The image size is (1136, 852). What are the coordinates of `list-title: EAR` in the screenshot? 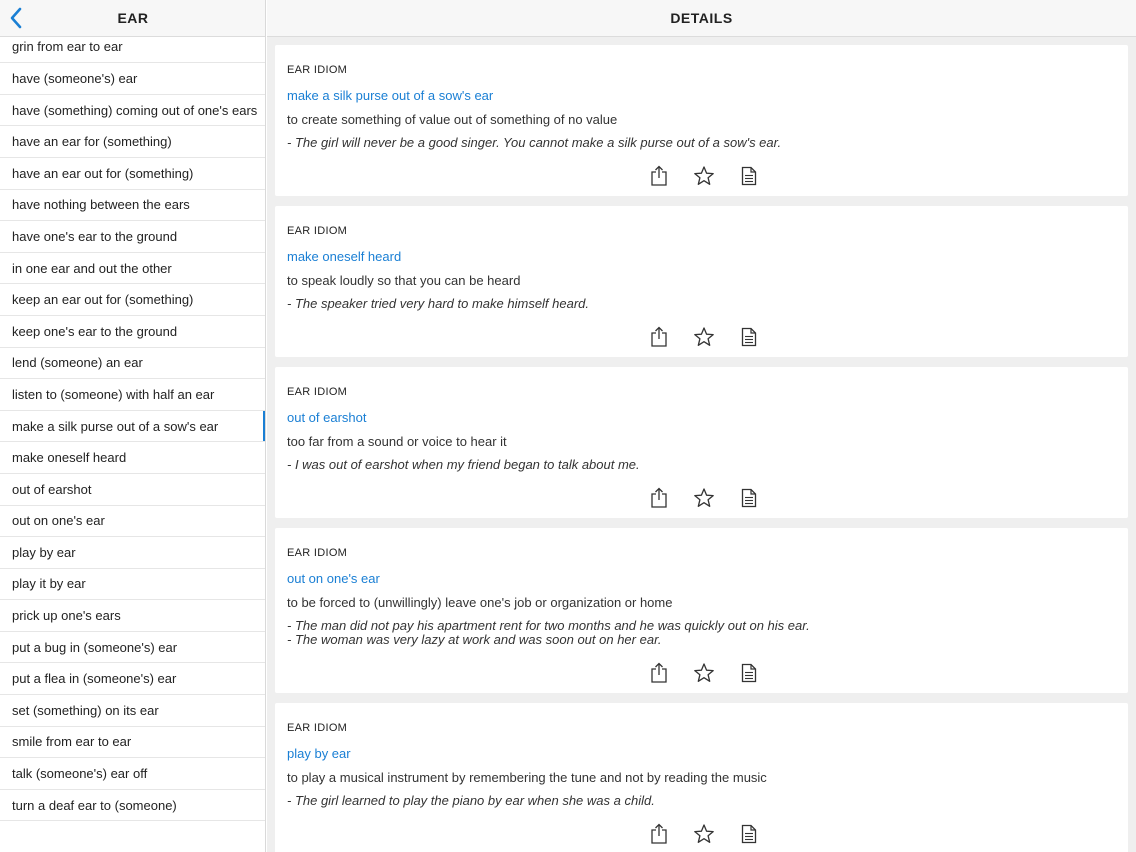 It's located at (133, 18).